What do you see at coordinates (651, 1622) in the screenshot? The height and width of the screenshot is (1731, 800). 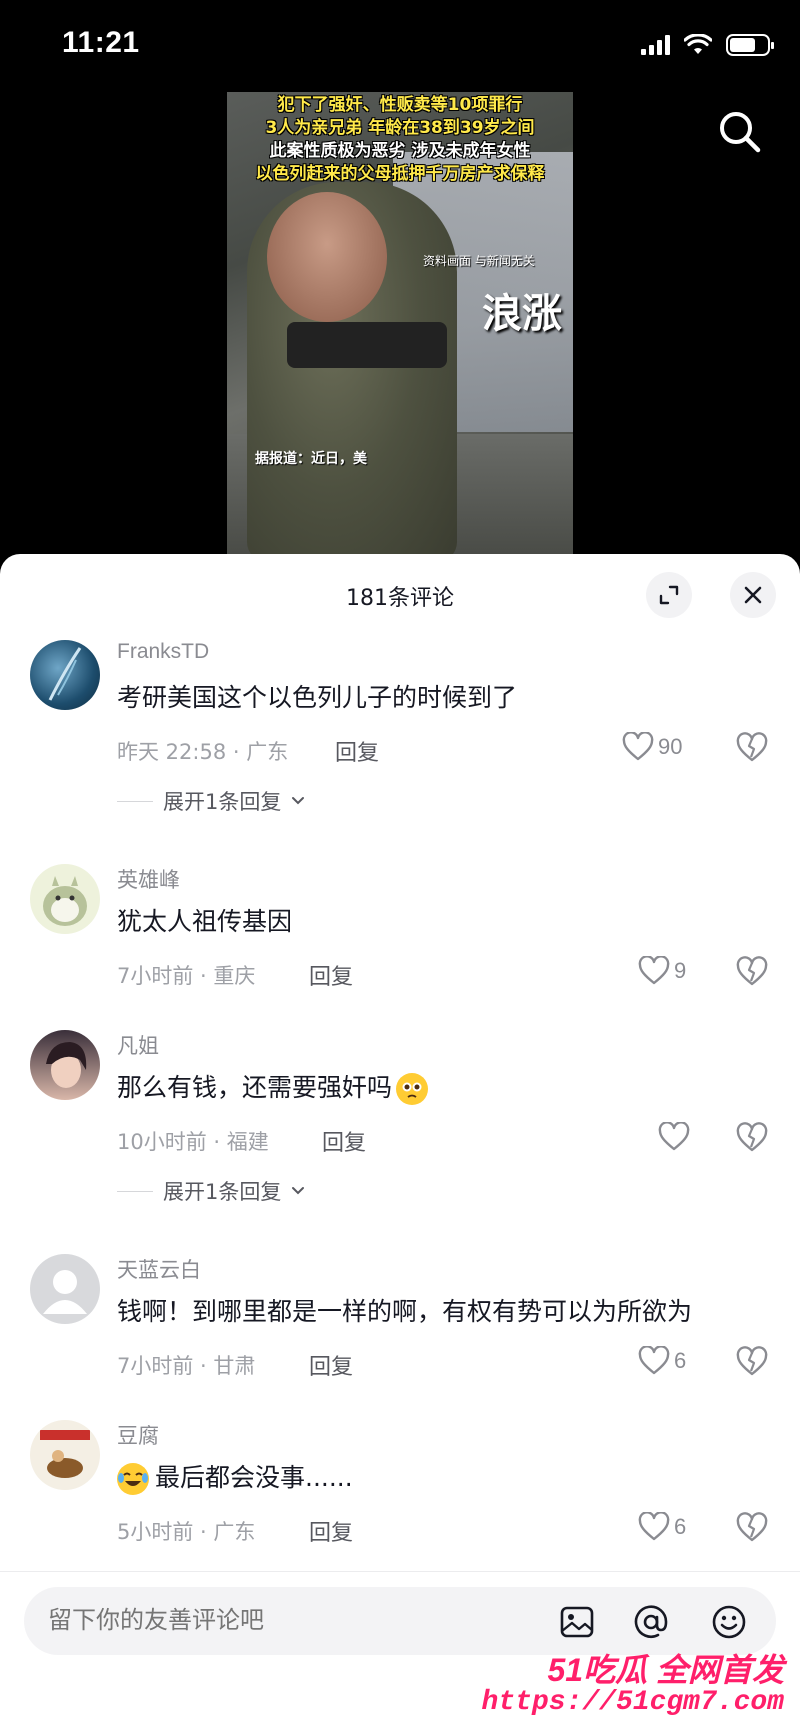 I see `at-mention-icon` at bounding box center [651, 1622].